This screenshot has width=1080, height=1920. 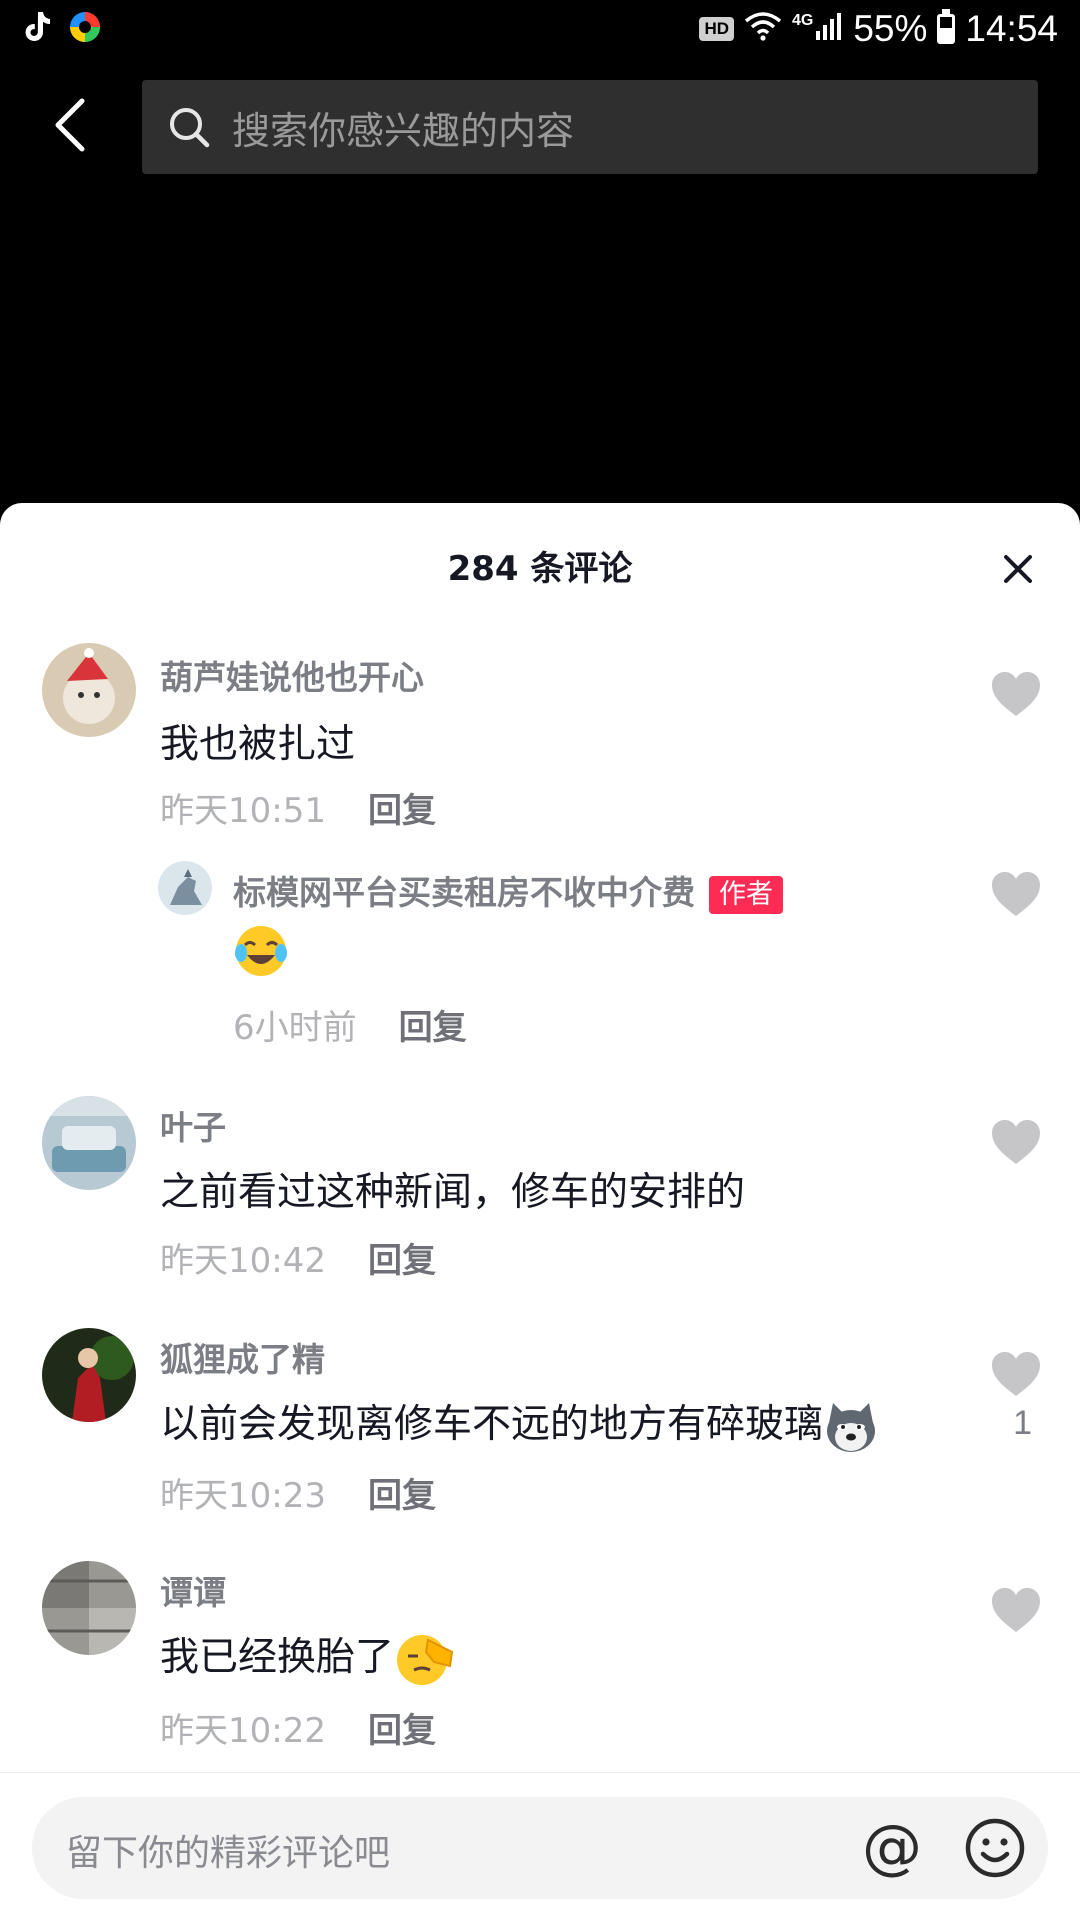 I want to click on comment-username: 标模网平台买卖租房不收中介费 作者, so click(x=508, y=890).